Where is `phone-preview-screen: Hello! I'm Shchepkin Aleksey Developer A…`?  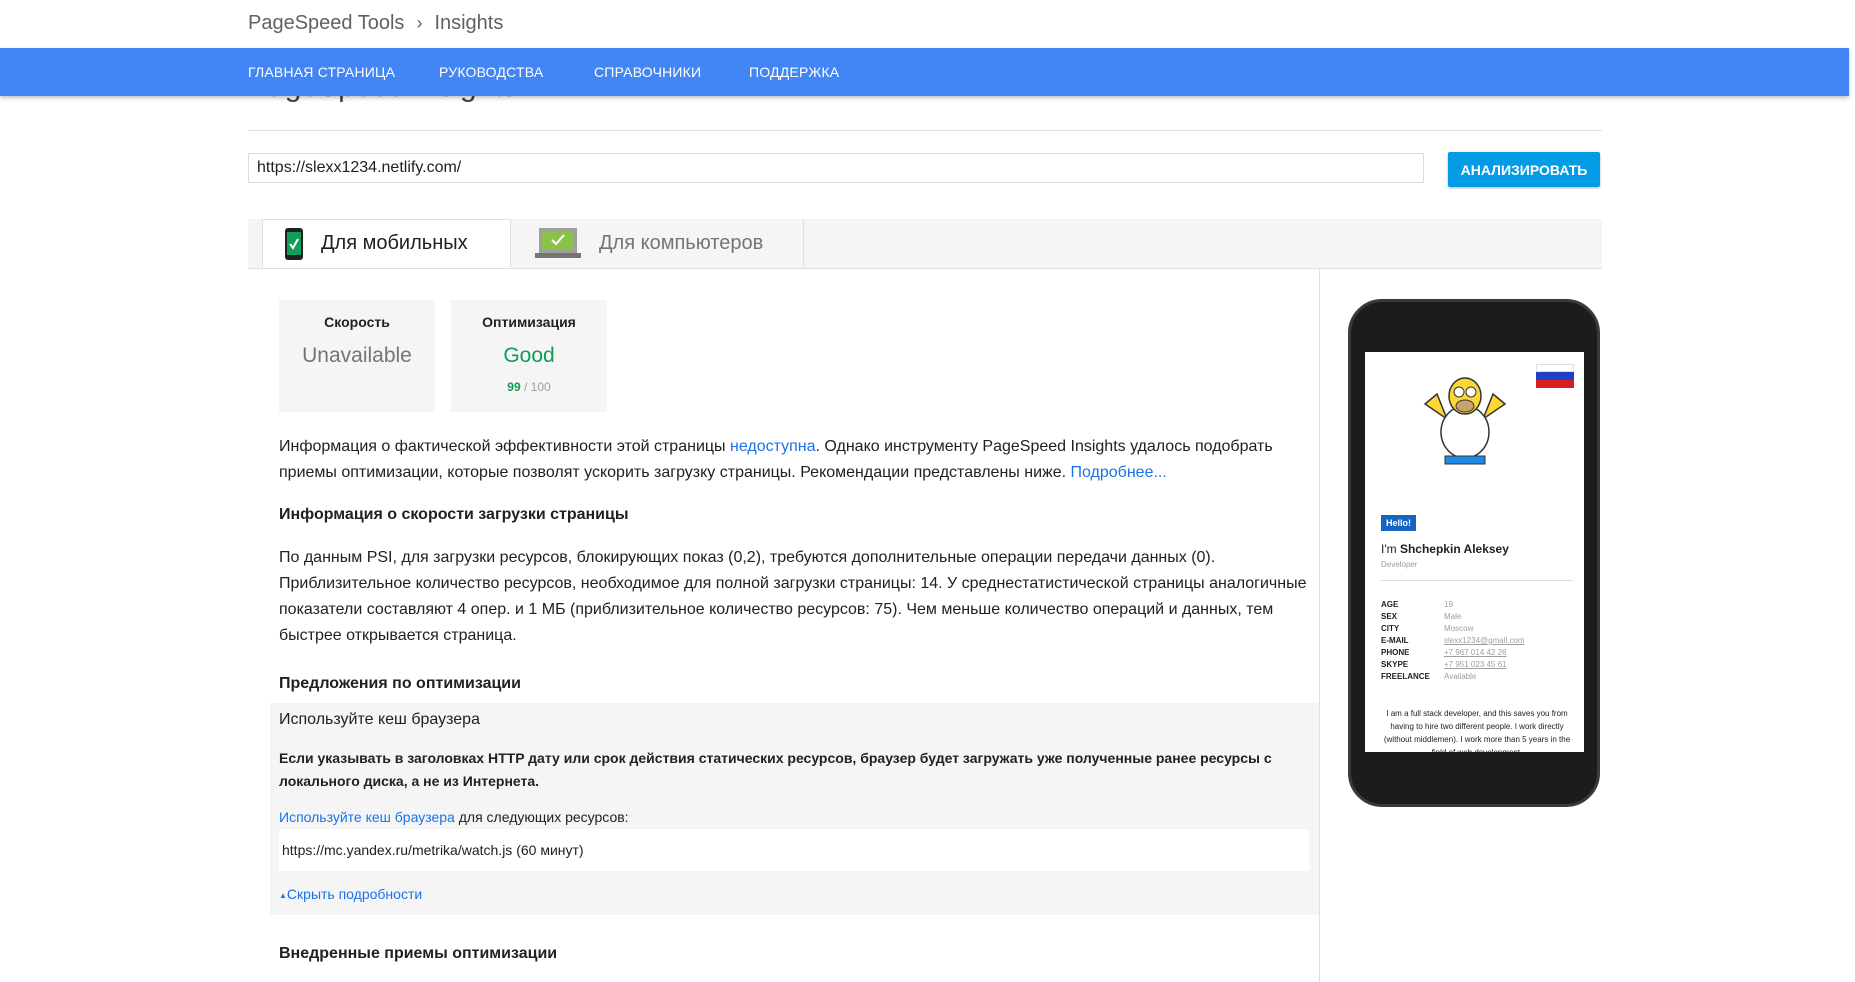 phone-preview-screen: Hello! I'm Shchepkin Aleksey Developer A… is located at coordinates (1474, 552).